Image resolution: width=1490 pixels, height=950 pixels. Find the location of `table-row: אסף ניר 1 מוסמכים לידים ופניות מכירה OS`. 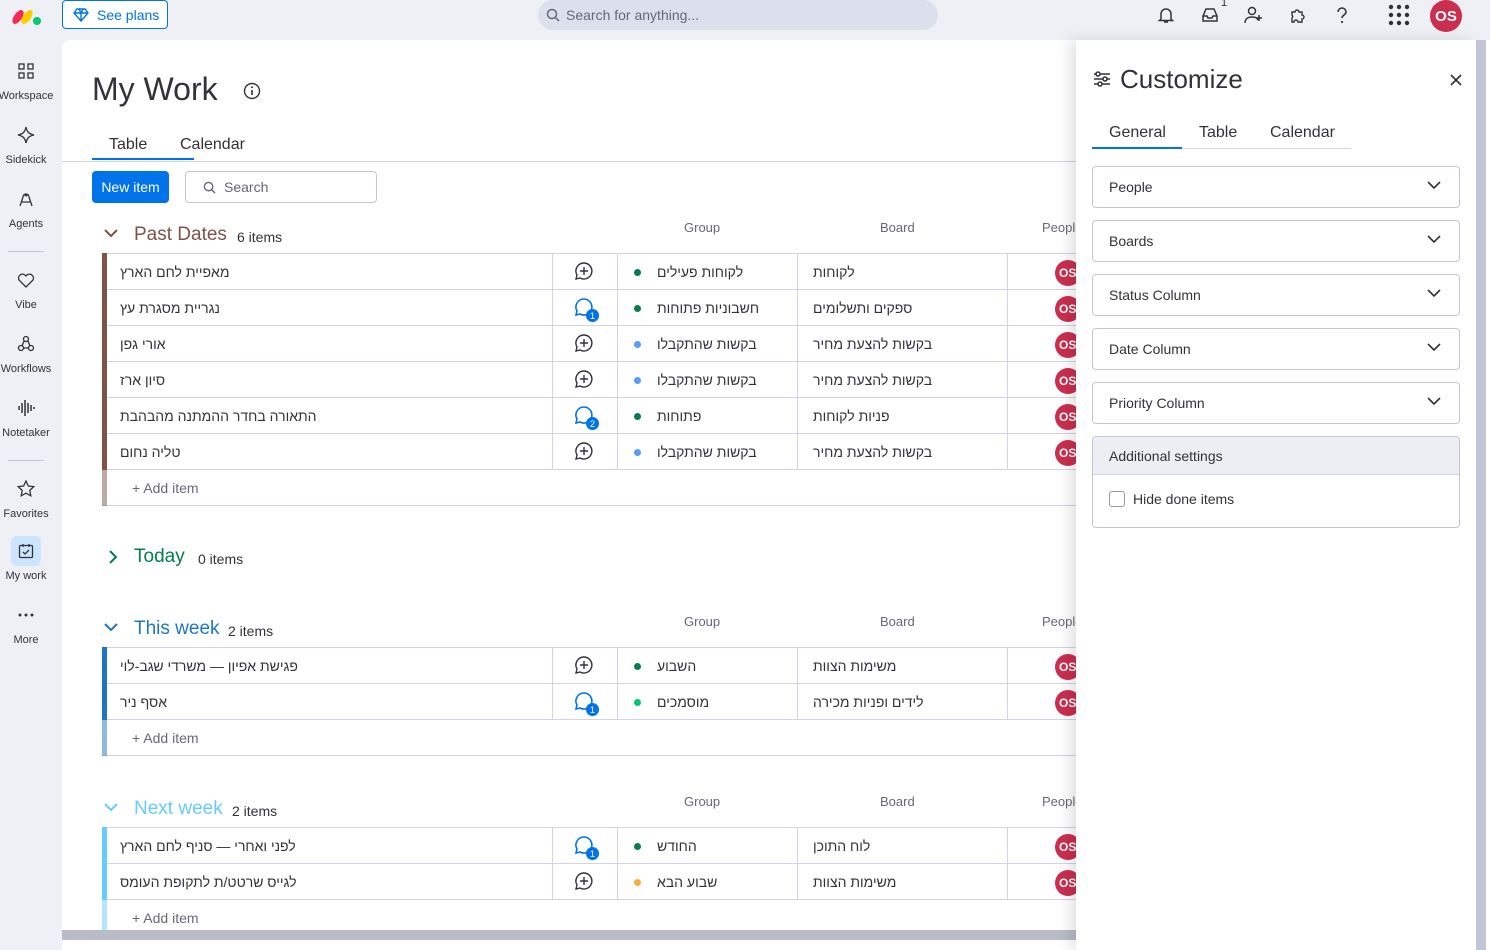

table-row: אסף ניר 1 מוסמכים לידים ופניות מכירה OS is located at coordinates (591, 701).